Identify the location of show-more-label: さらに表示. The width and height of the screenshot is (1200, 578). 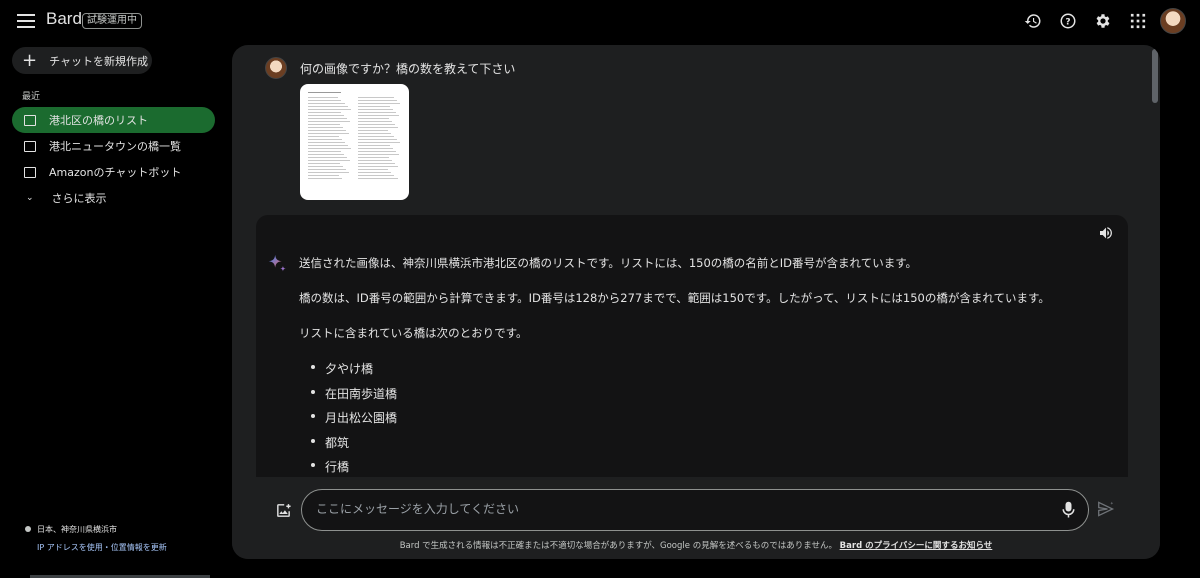
(79, 198).